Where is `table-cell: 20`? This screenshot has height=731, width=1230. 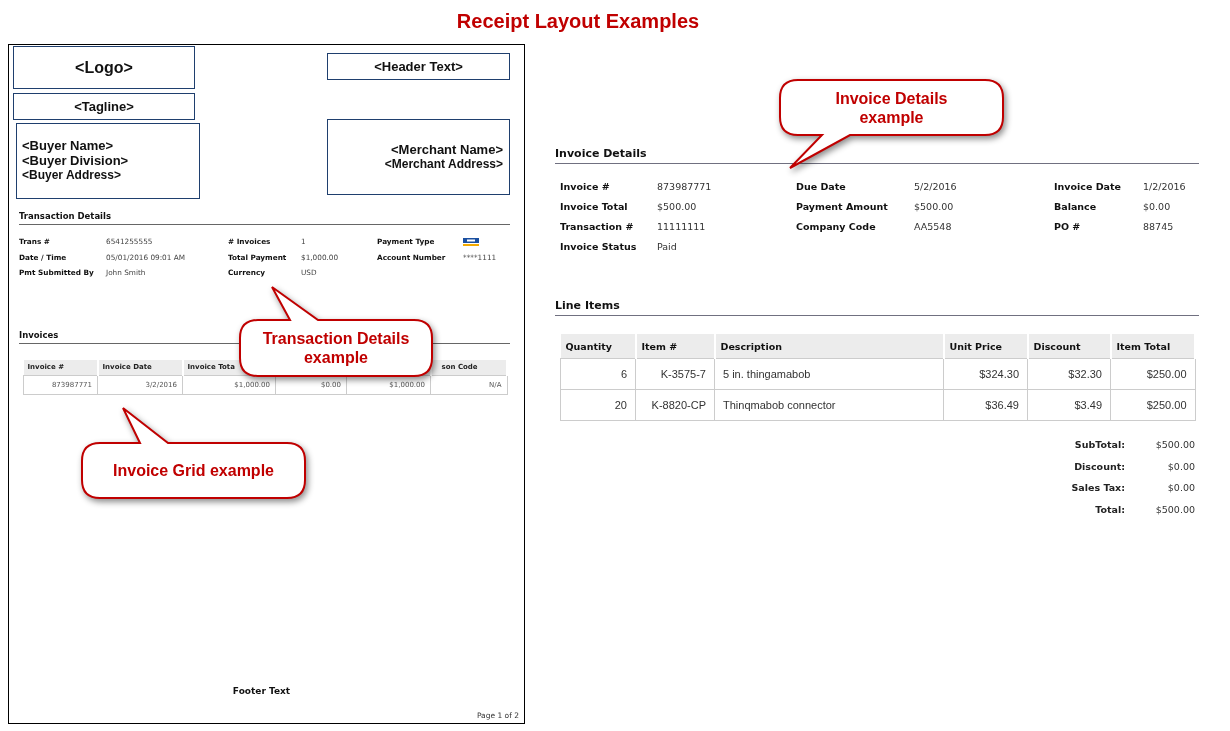
table-cell: 20 is located at coordinates (598, 405).